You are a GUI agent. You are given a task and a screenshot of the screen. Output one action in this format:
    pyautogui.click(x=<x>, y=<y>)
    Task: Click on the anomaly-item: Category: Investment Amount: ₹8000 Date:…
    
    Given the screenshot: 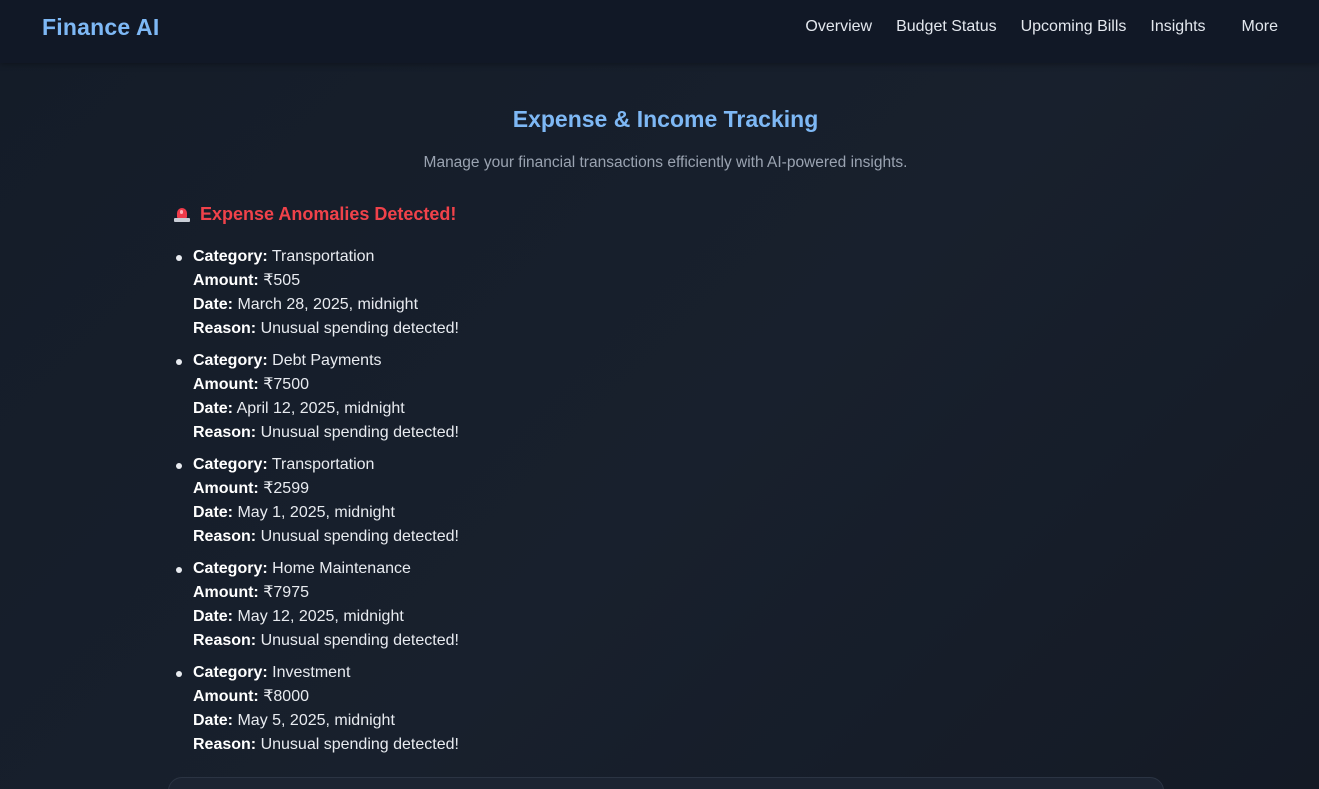 What is the action you would take?
    pyautogui.click(x=473, y=709)
    